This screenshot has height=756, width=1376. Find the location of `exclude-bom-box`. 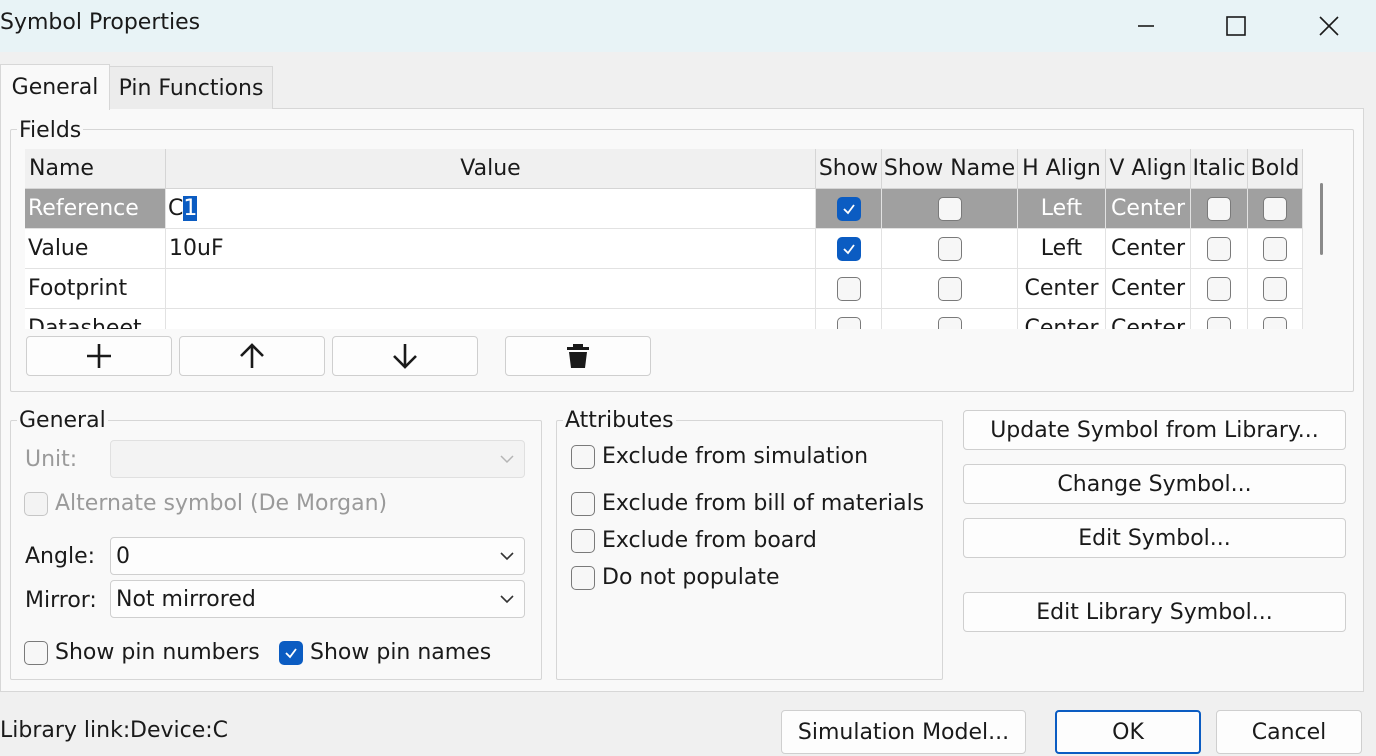

exclude-bom-box is located at coordinates (583, 503).